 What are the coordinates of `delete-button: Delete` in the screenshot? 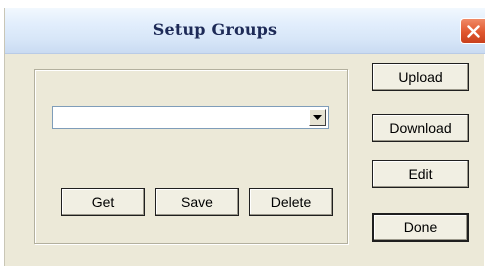 It's located at (291, 202).